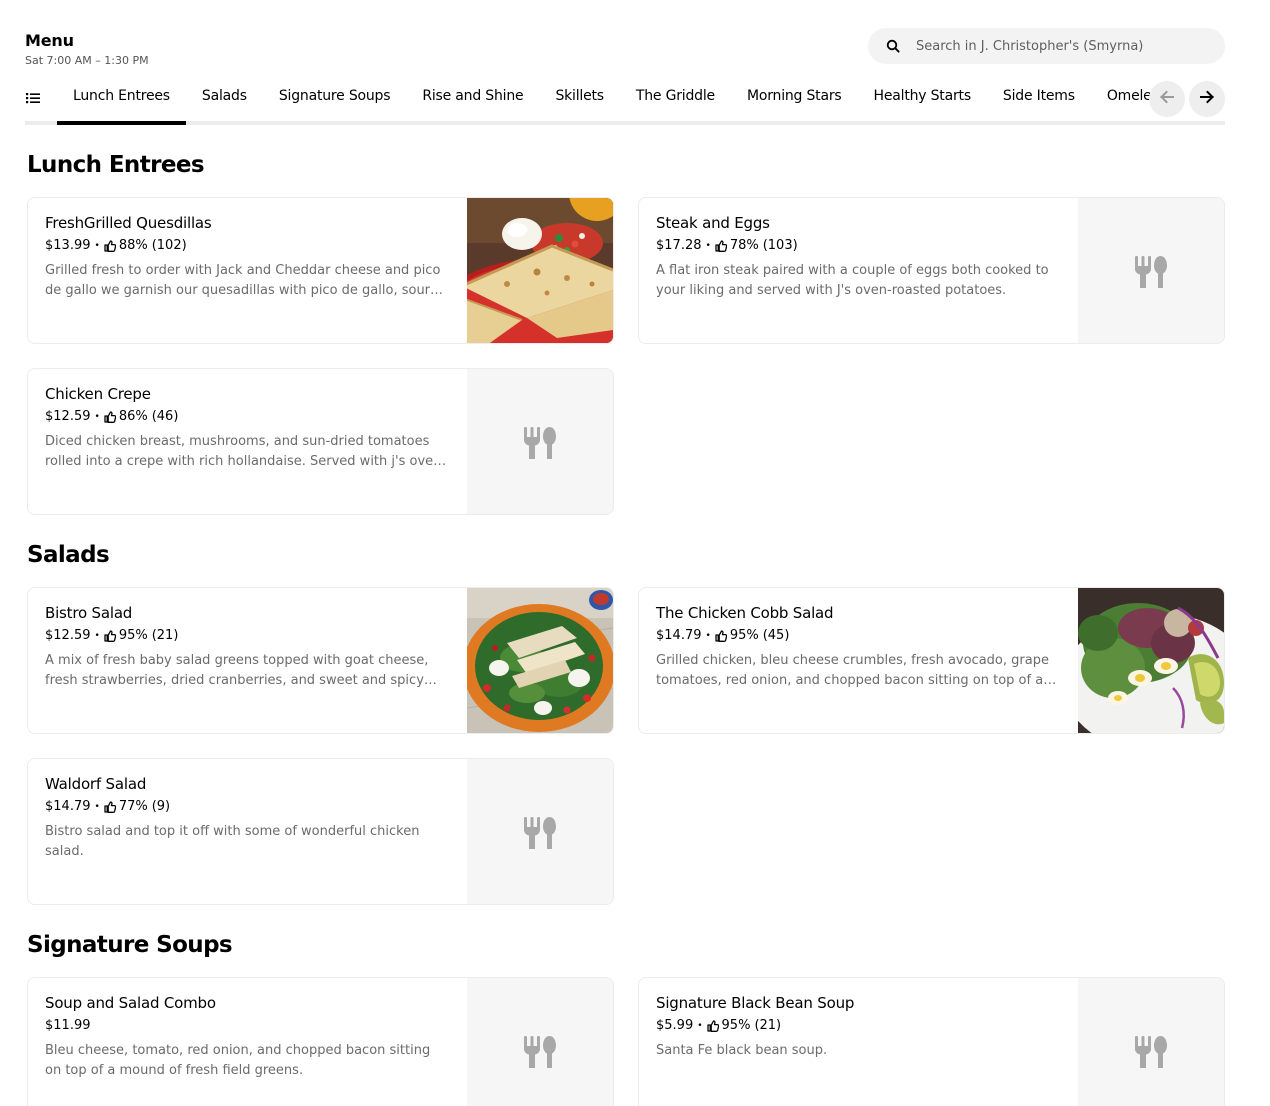  Describe the element at coordinates (1061, 46) in the screenshot. I see `search-input` at that location.